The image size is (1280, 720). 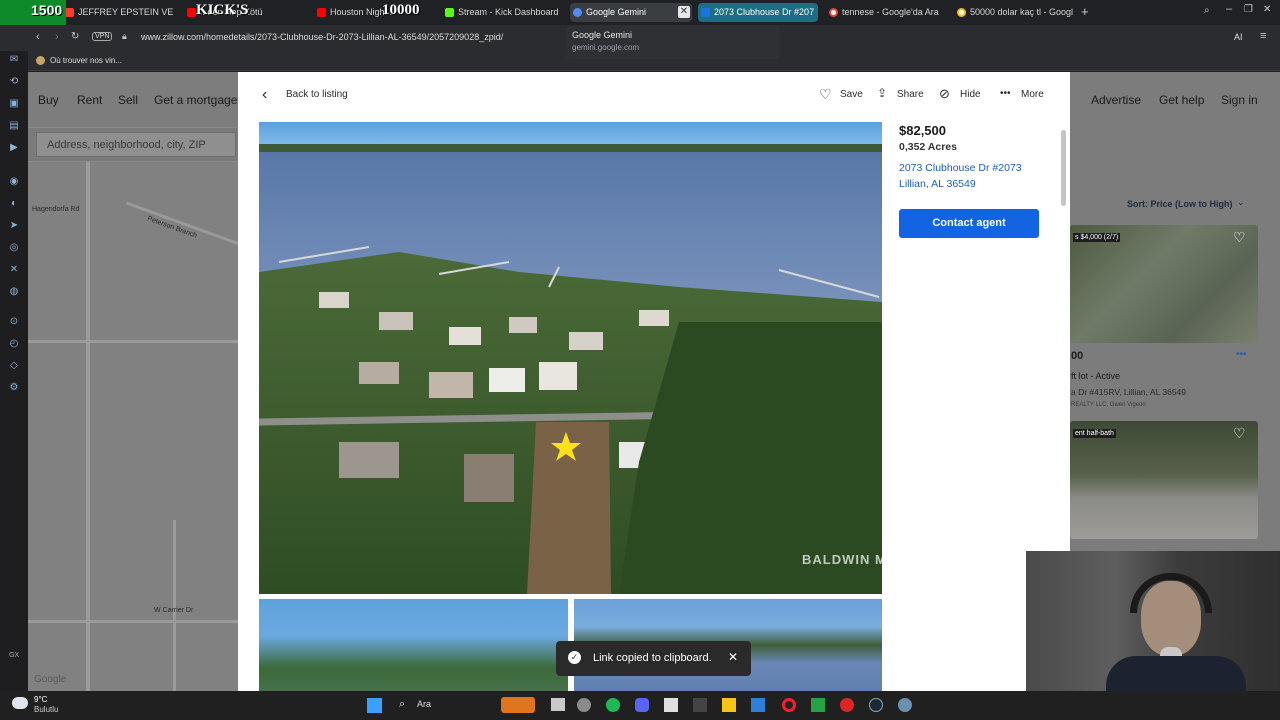 I want to click on more-icon: •••, so click(x=1005, y=93).